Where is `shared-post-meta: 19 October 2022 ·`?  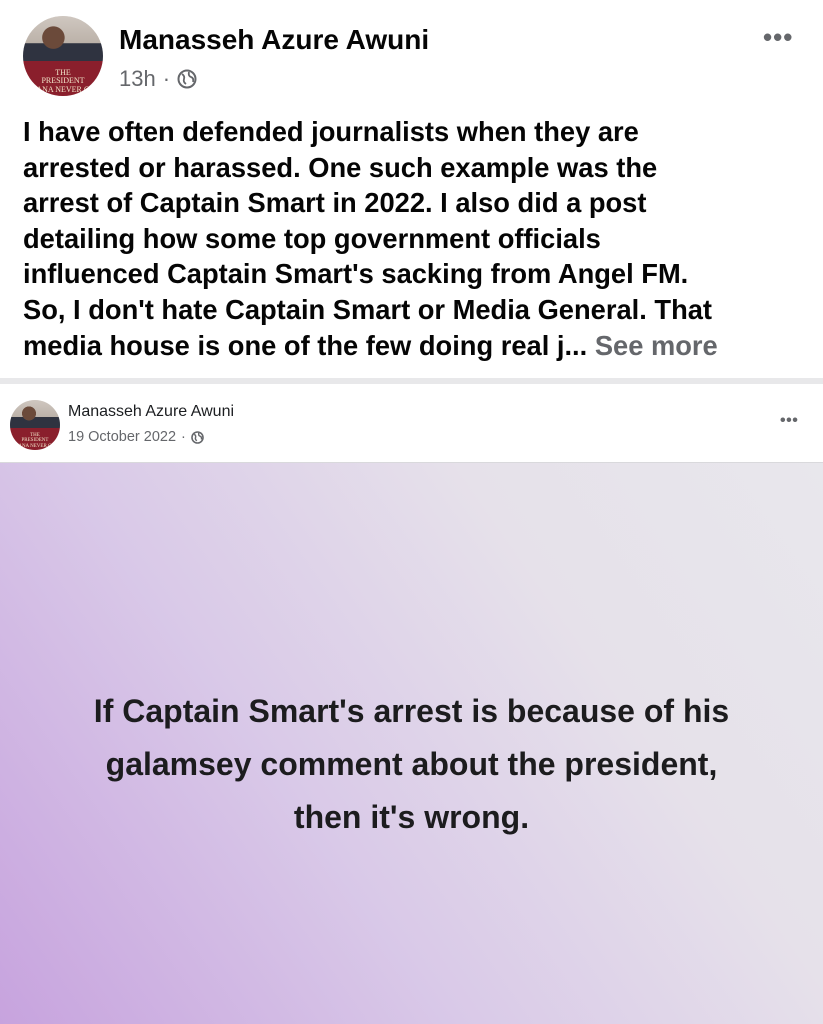 shared-post-meta: 19 October 2022 · is located at coordinates (136, 437).